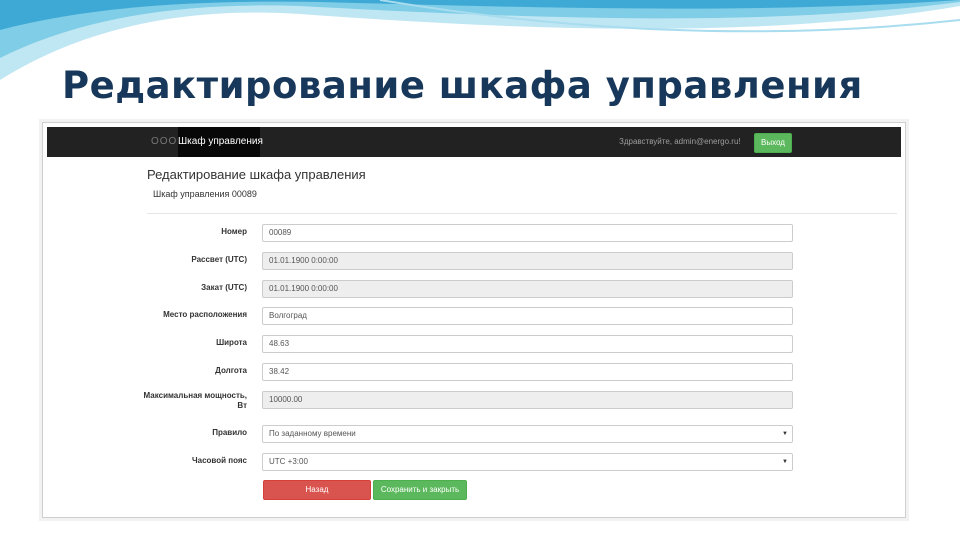 This screenshot has width=960, height=540. Describe the element at coordinates (527, 261) in the screenshot. I see `sunrise-input: 01.01.1900 0:00:00` at that location.